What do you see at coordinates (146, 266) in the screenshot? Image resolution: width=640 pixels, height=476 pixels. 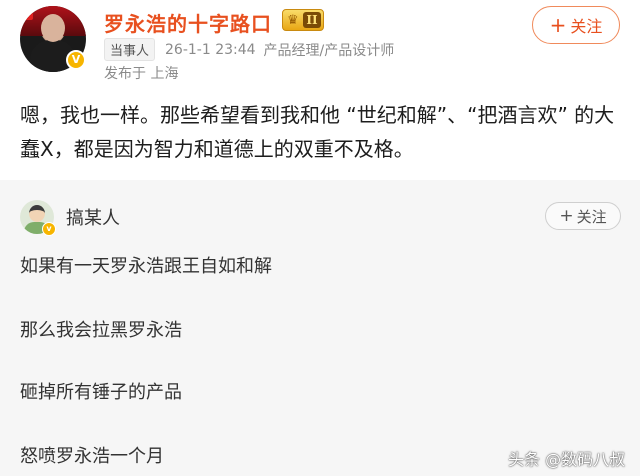 I see `comment-line: 如果有一天罗永浩跟王自如和解` at bounding box center [146, 266].